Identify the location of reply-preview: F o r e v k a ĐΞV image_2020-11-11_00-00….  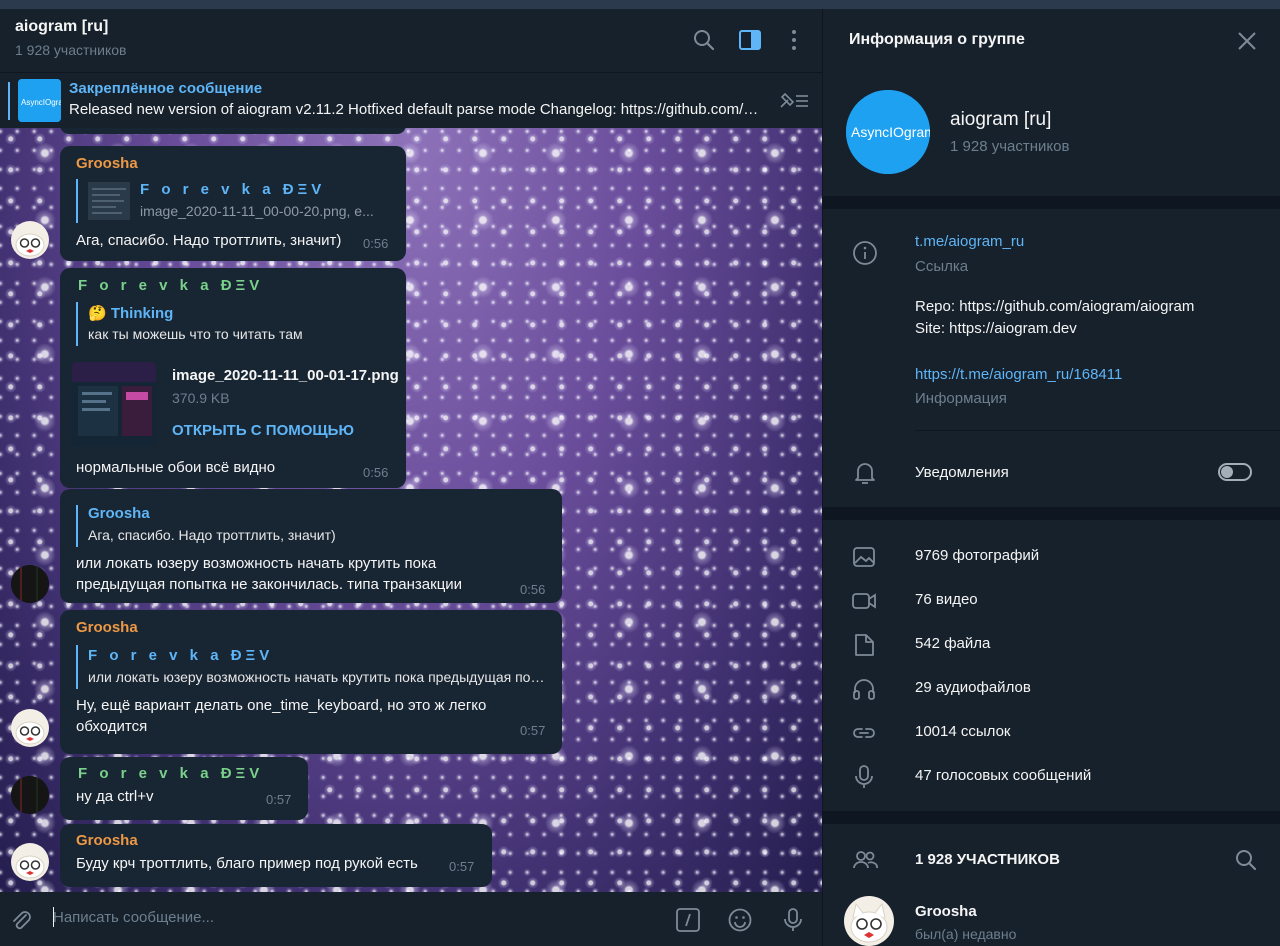
(235, 201).